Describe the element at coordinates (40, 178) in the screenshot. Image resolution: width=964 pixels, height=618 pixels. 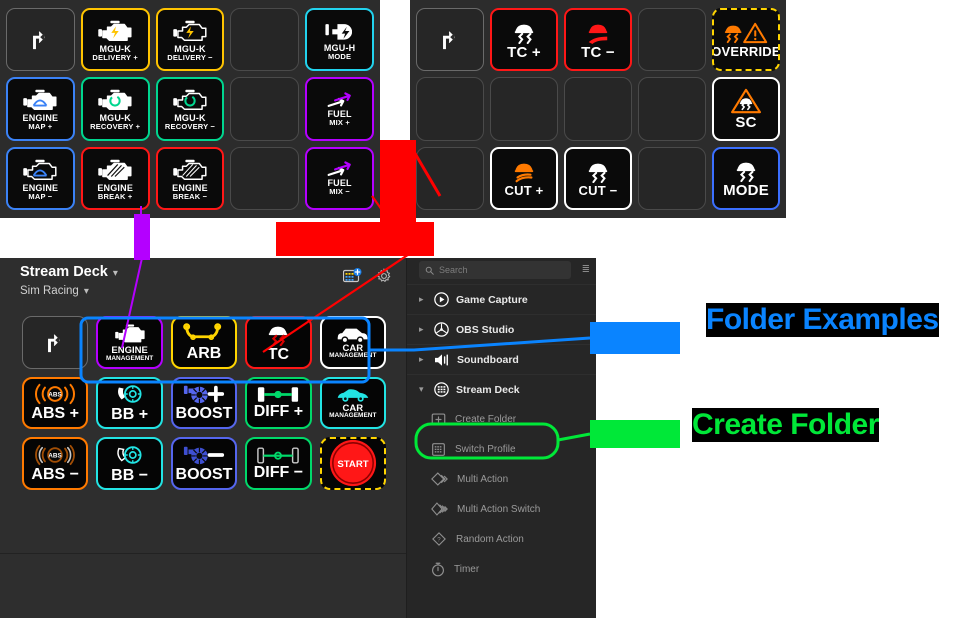
I see `deck-key-engine-map-m: ENGINE MAP −` at that location.